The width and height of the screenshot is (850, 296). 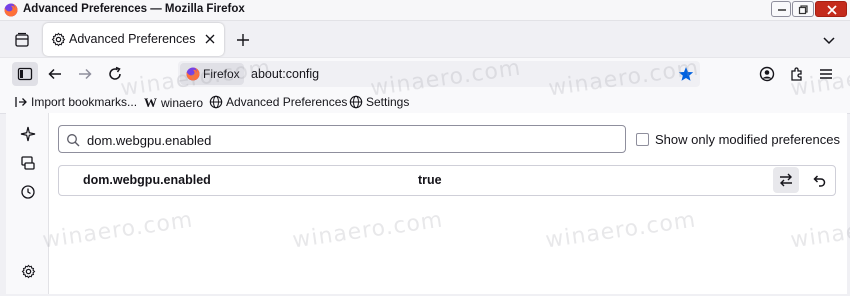 I want to click on identity-box: Firefox, so click(x=212, y=74).